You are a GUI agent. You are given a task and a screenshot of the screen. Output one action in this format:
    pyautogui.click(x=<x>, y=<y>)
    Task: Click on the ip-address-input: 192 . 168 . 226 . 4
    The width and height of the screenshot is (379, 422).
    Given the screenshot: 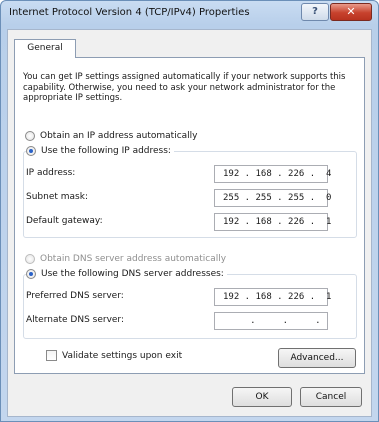 What is the action you would take?
    pyautogui.click(x=272, y=174)
    